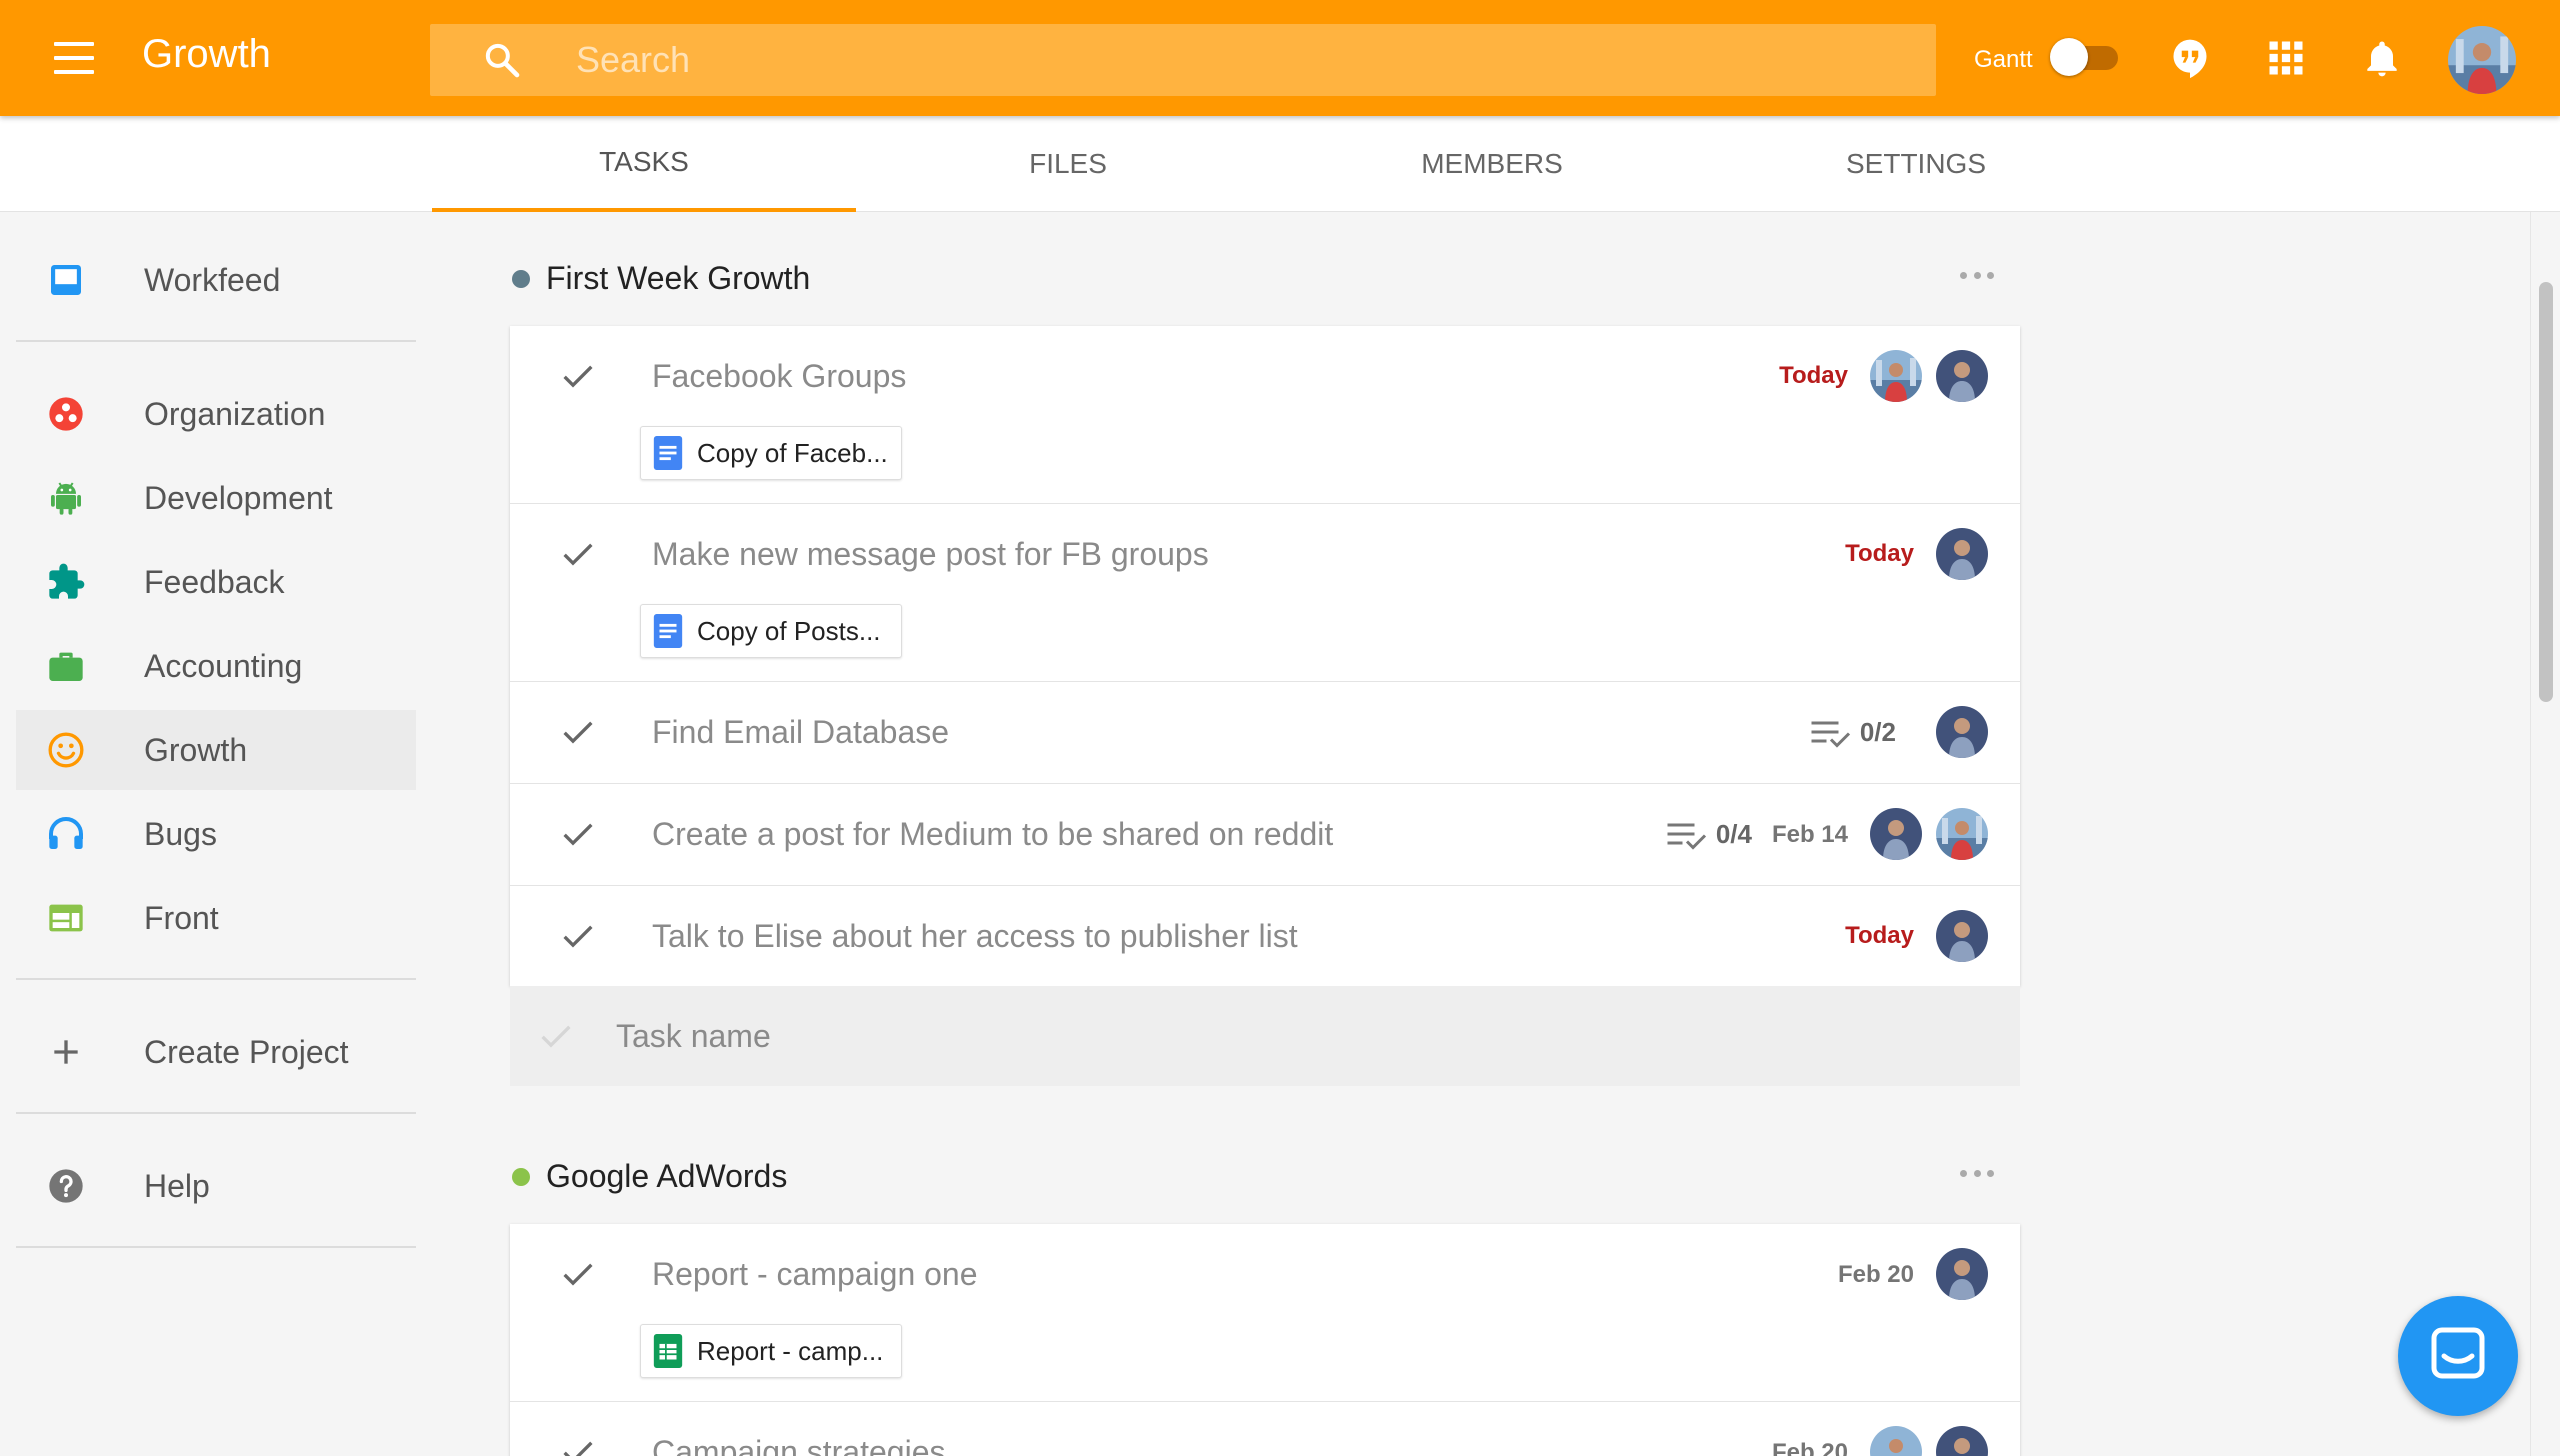 The image size is (2560, 1456). Describe the element at coordinates (1877, 731) in the screenshot. I see `subtask-count: 0/2` at that location.